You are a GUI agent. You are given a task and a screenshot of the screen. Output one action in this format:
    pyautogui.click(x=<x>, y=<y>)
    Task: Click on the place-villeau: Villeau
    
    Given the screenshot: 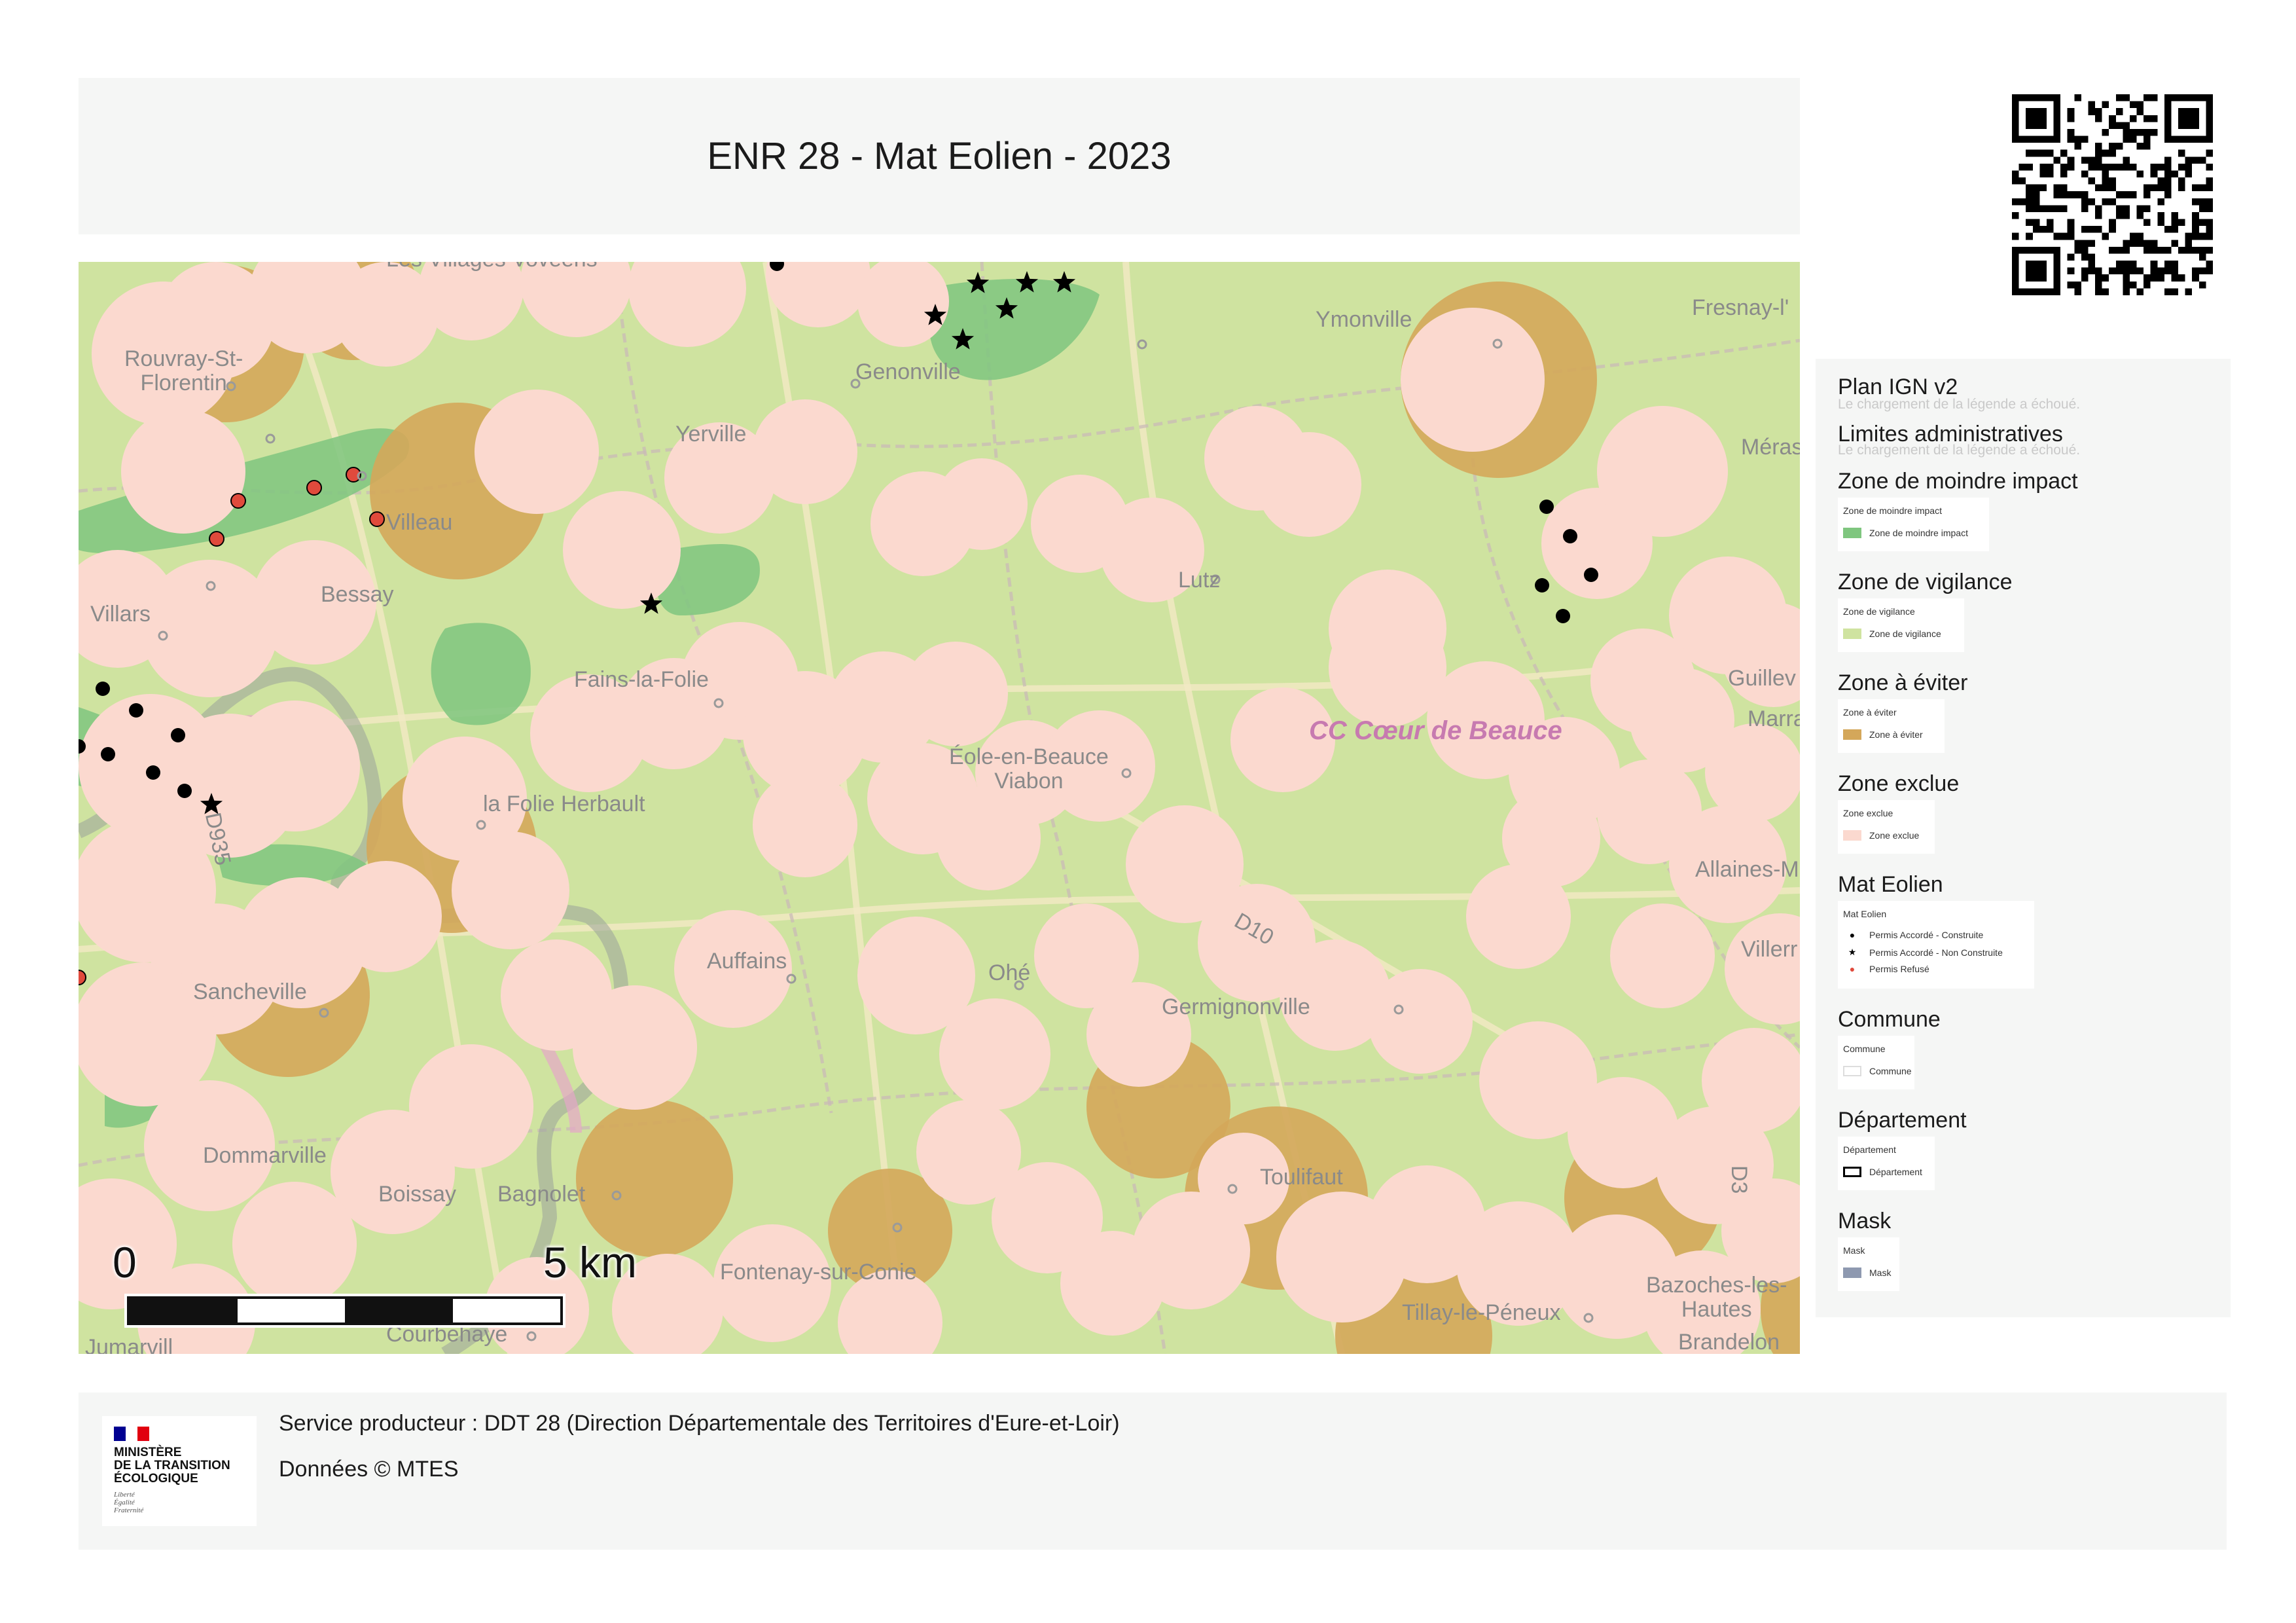 What is the action you would take?
    pyautogui.click(x=419, y=522)
    